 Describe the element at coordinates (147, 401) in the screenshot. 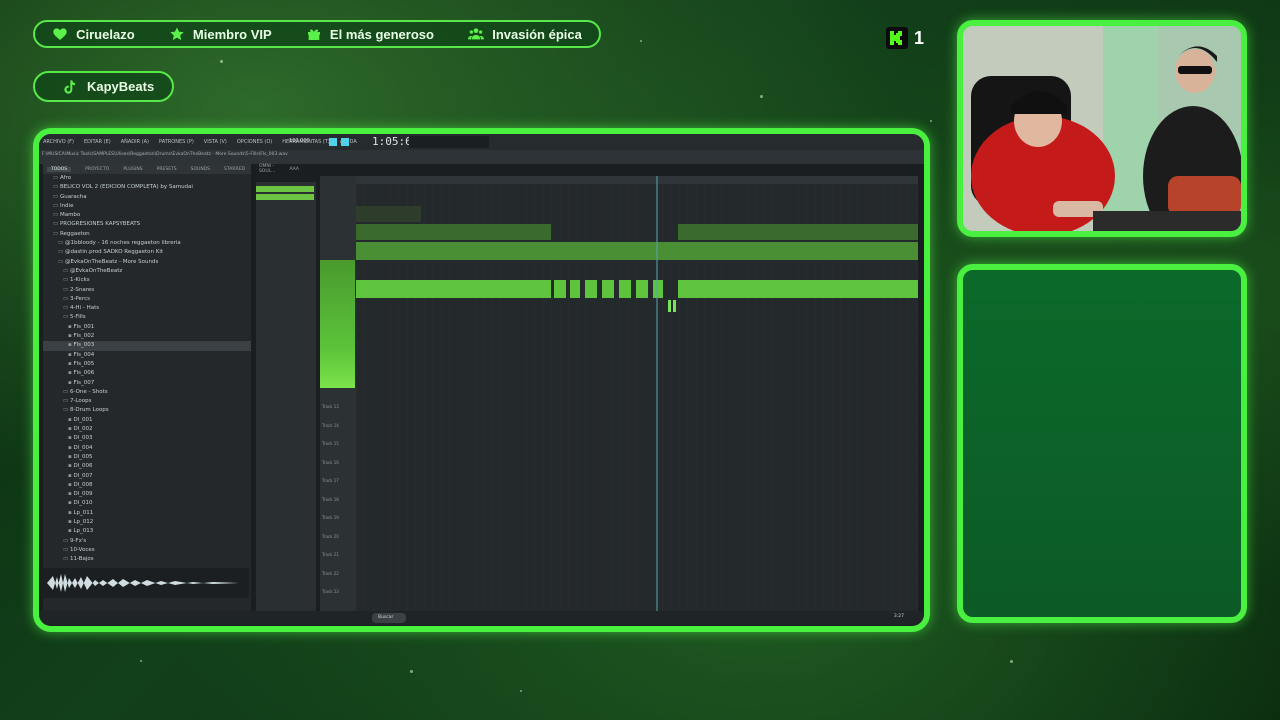

I see `browser-folder-item: ▭ 7-Loops` at that location.